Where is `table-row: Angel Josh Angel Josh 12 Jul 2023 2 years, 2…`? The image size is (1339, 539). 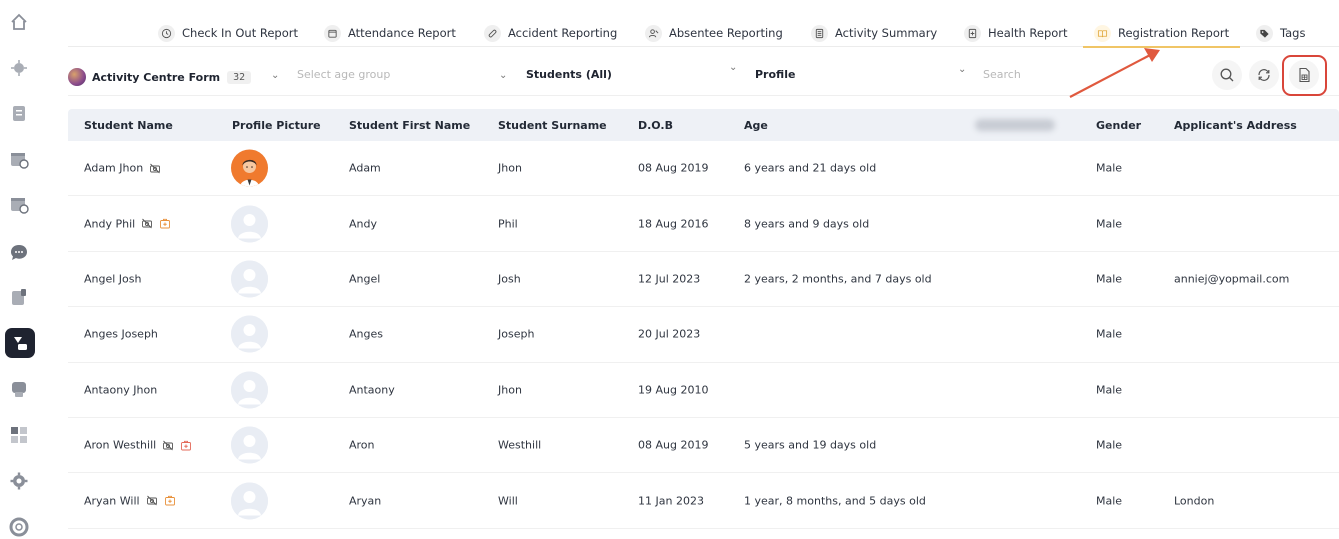
table-row: Angel Josh Angel Josh 12 Jul 2023 2 years, 2… is located at coordinates (703, 280).